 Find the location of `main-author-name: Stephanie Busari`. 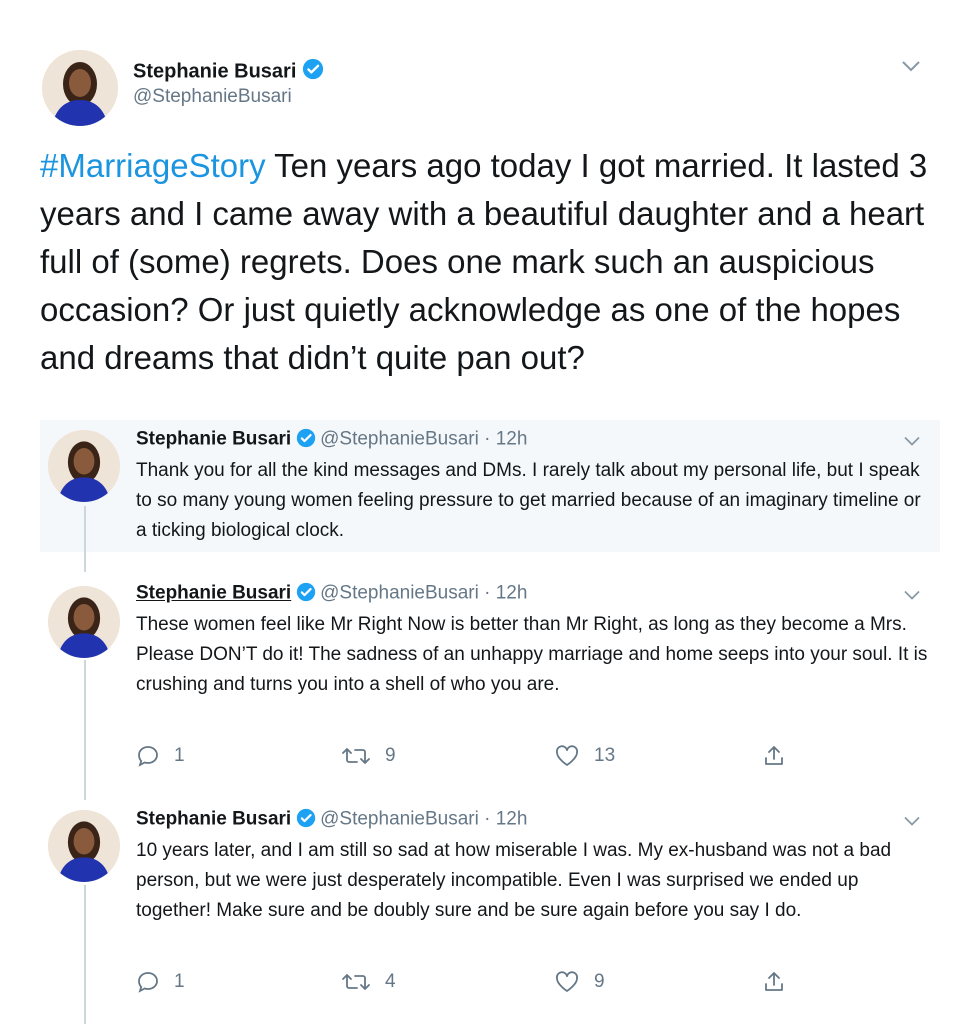

main-author-name: Stephanie Busari is located at coordinates (228, 72).